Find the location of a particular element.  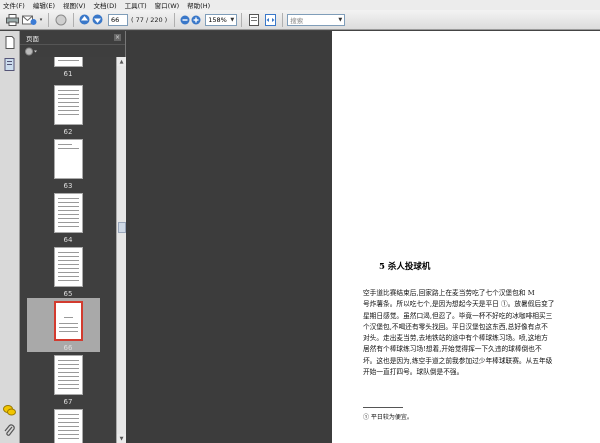

thumbnail-scrollbar: ▲ ▼ is located at coordinates (121, 250).